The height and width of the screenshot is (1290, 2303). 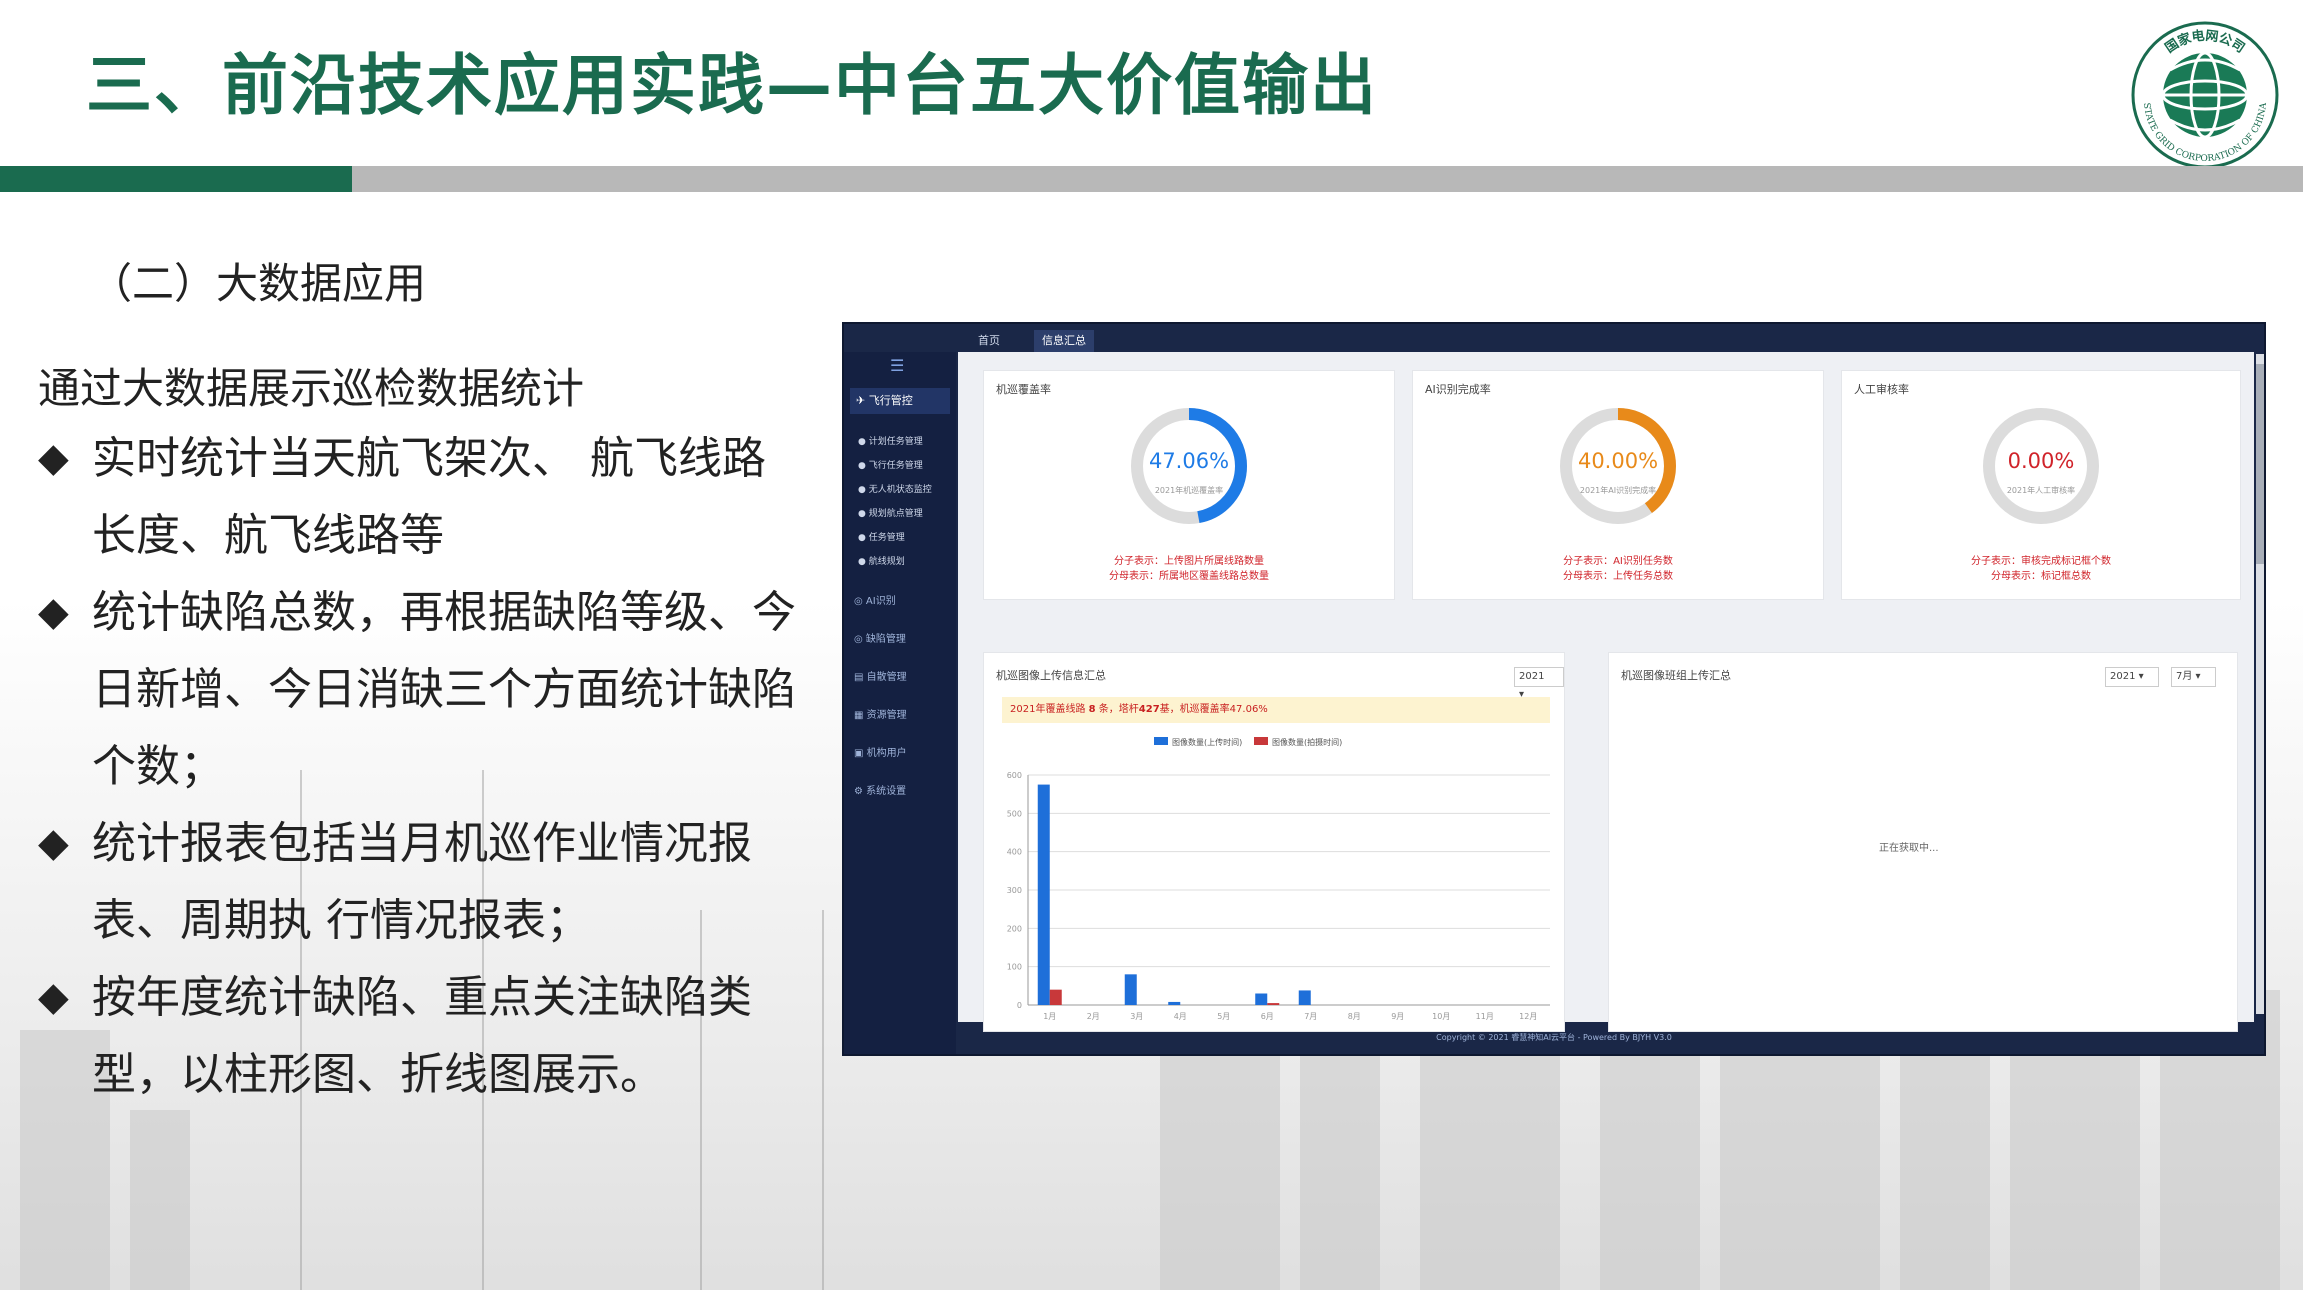 I want to click on kpi-legend: 分子表示：AI识别任务数 分母表示：上传任务总数, so click(x=1618, y=569).